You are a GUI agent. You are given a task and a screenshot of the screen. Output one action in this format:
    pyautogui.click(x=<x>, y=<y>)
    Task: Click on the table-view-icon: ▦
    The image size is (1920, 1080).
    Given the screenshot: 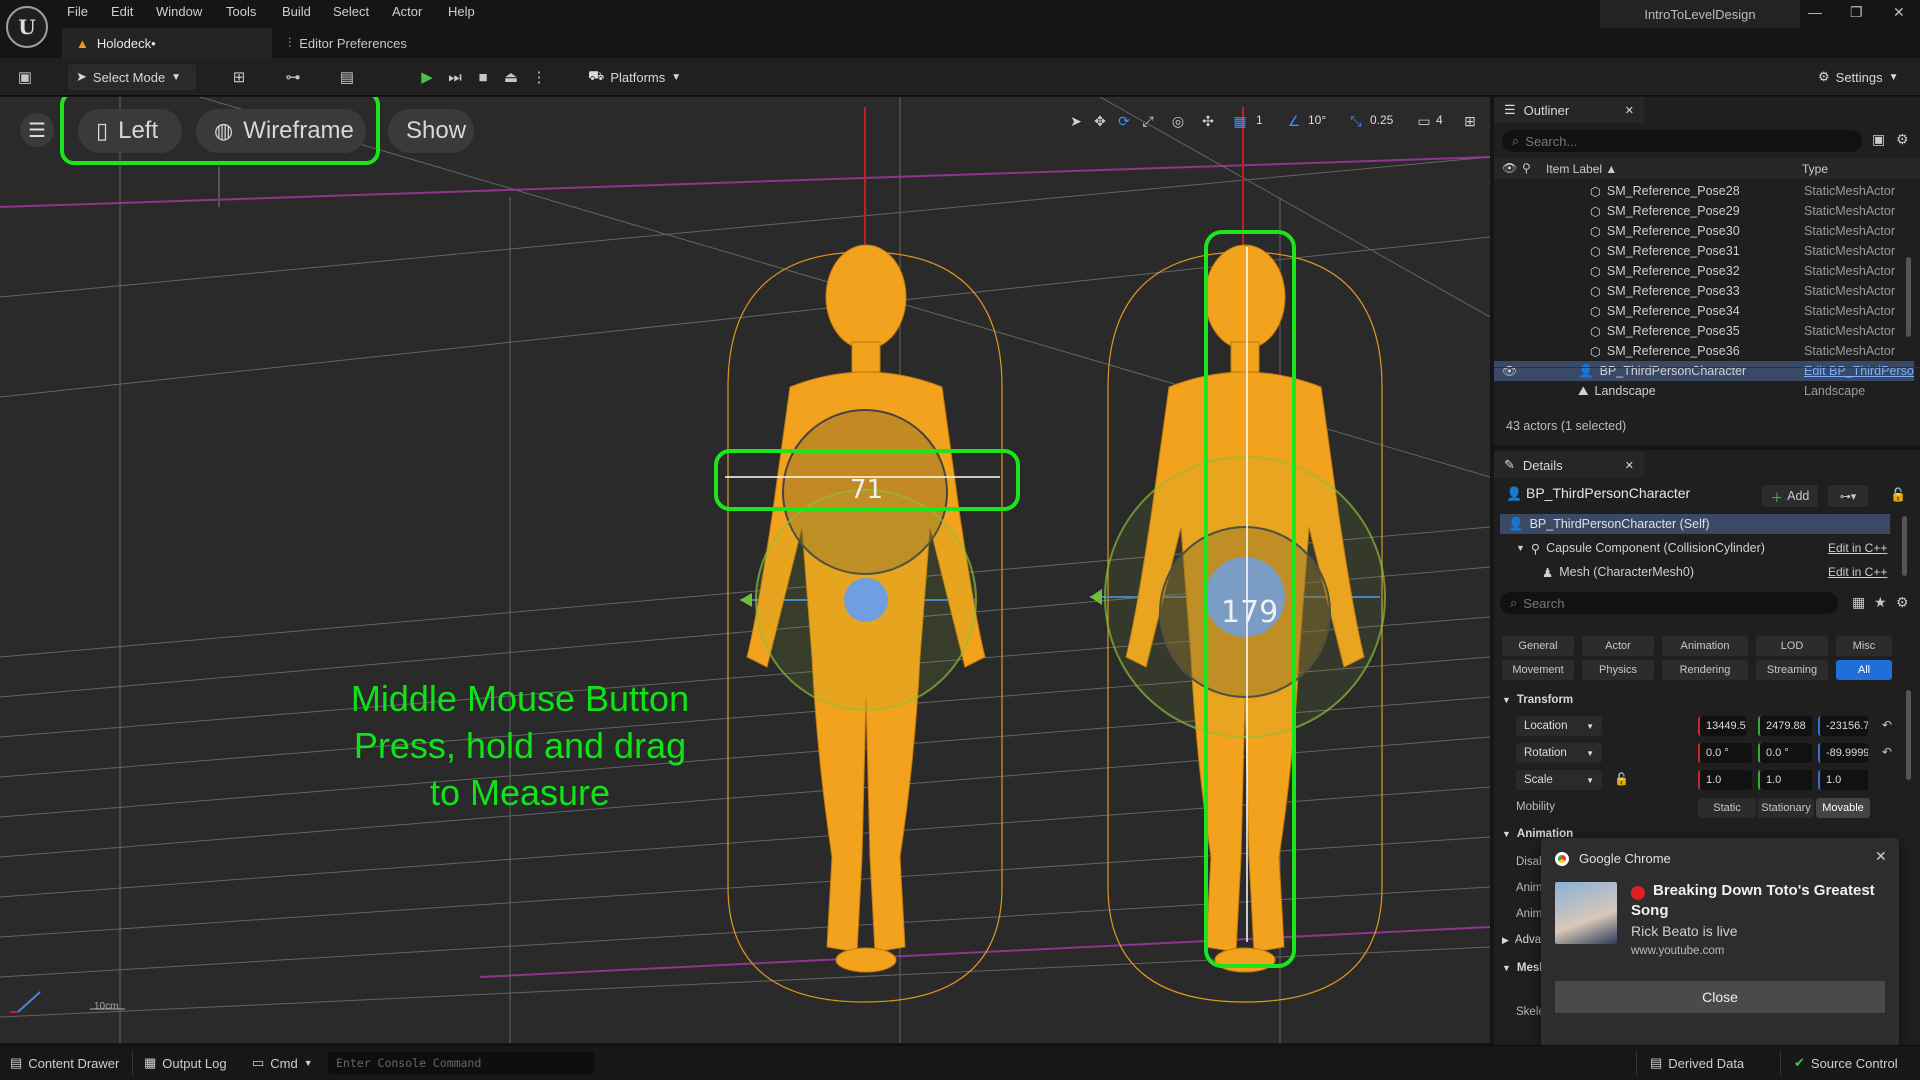 What is the action you would take?
    pyautogui.click(x=1858, y=602)
    